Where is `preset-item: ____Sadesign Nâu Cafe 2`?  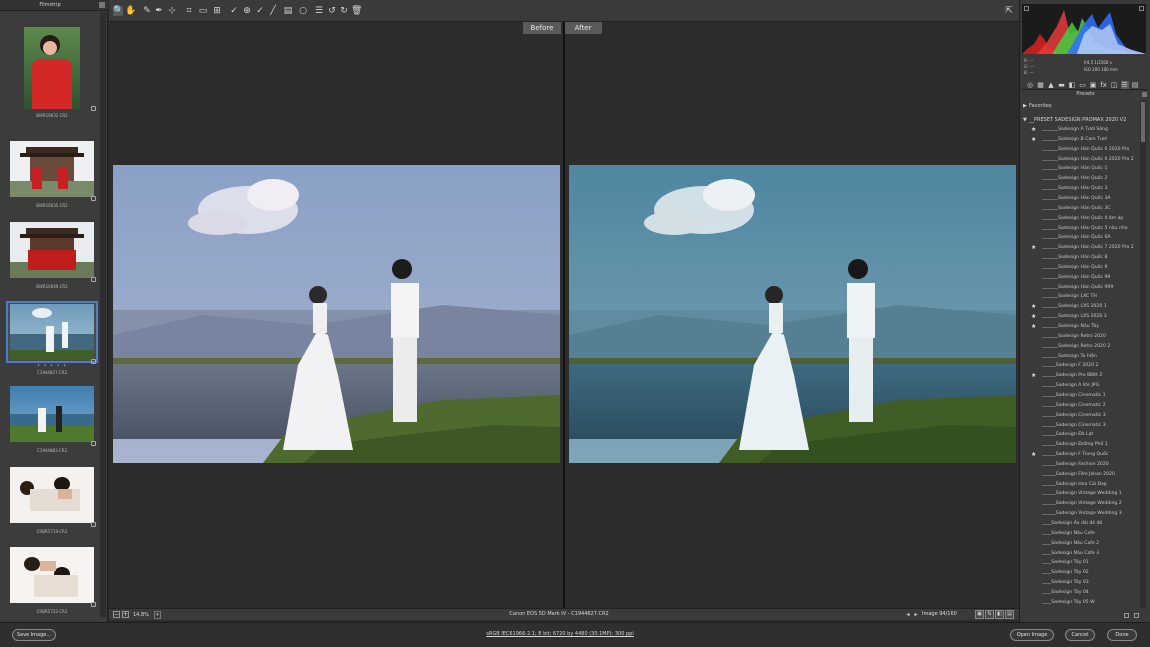
preset-item: ____Sadesign Nâu Cafe 2 is located at coordinates (1084, 543).